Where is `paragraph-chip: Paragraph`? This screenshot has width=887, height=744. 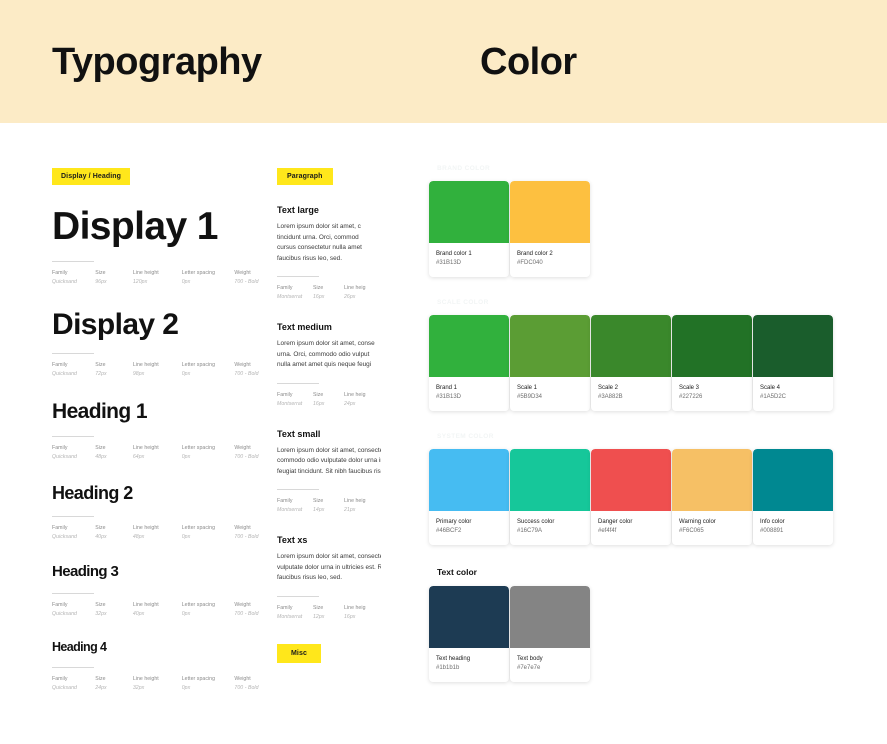
paragraph-chip: Paragraph is located at coordinates (305, 176).